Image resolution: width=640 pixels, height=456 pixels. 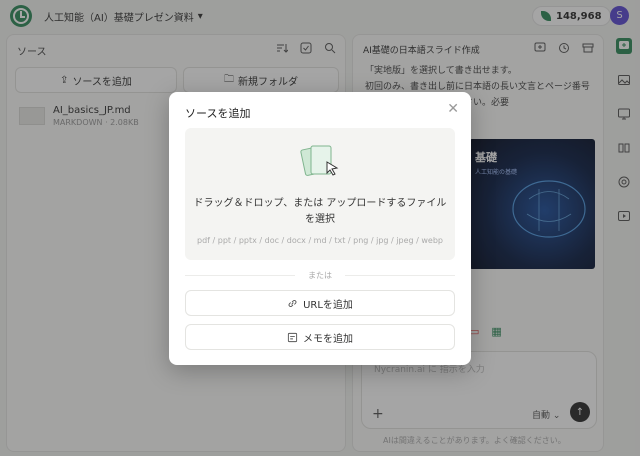 What do you see at coordinates (319, 160) in the screenshot?
I see `files-illustration-icon` at bounding box center [319, 160].